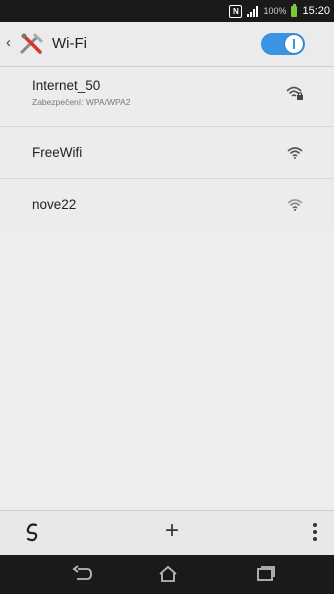 The image size is (334, 594). What do you see at coordinates (54, 204) in the screenshot?
I see `network-ssid: nove22` at bounding box center [54, 204].